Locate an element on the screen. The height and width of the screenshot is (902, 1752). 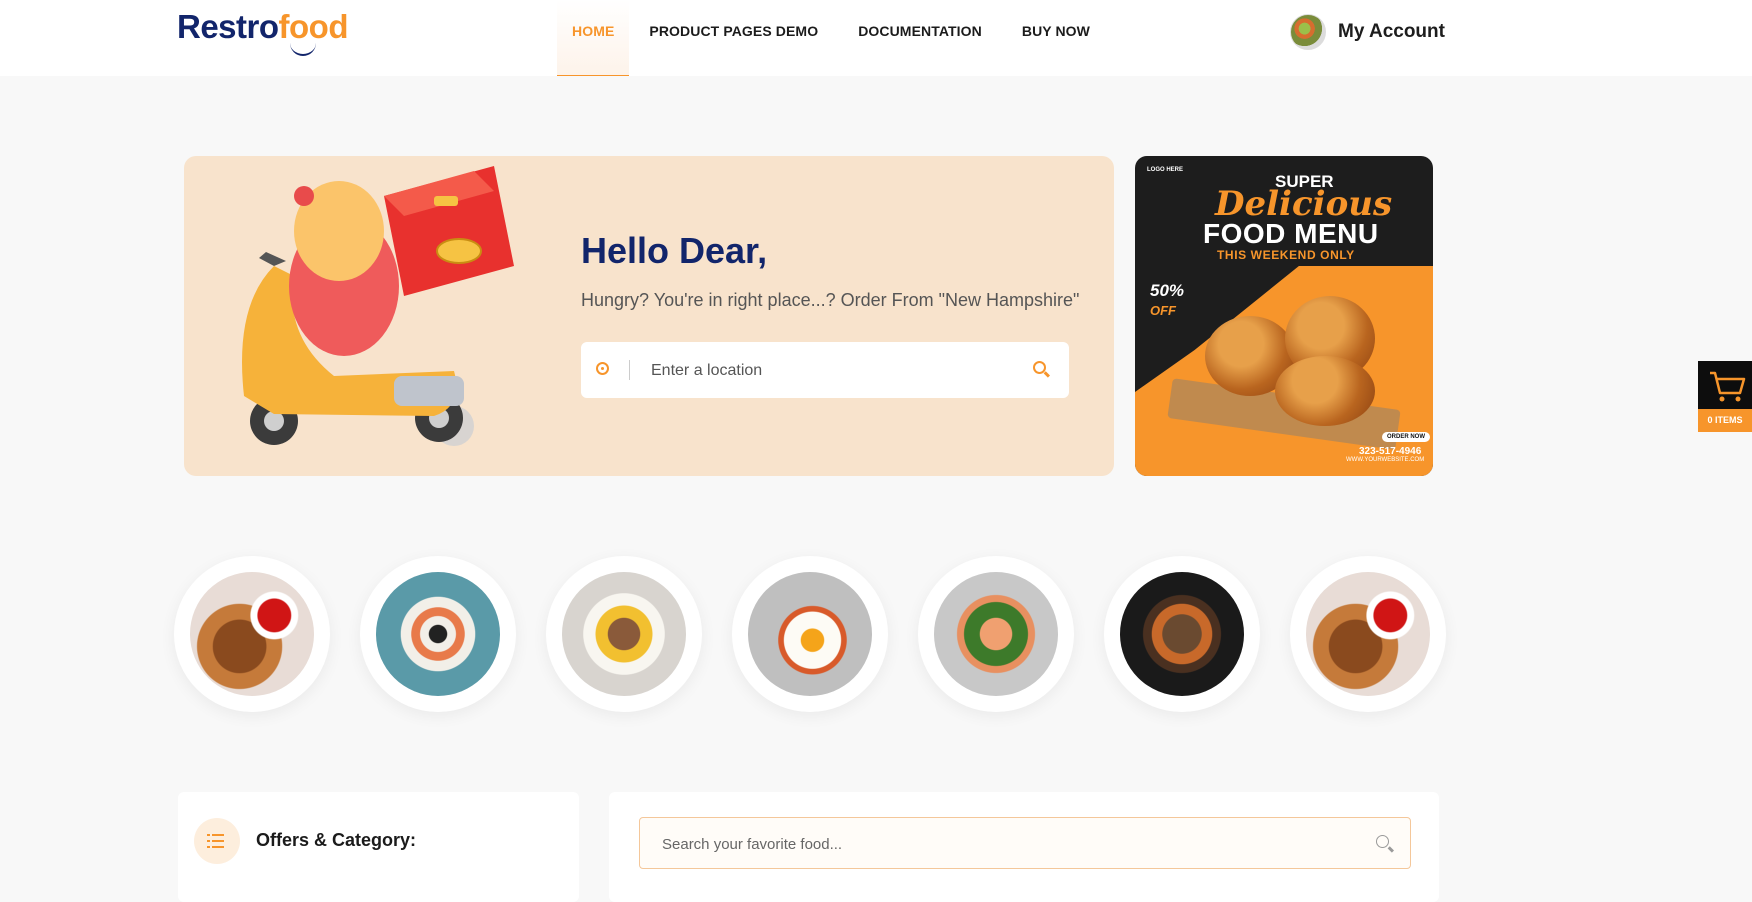
avatar is located at coordinates (1308, 32).